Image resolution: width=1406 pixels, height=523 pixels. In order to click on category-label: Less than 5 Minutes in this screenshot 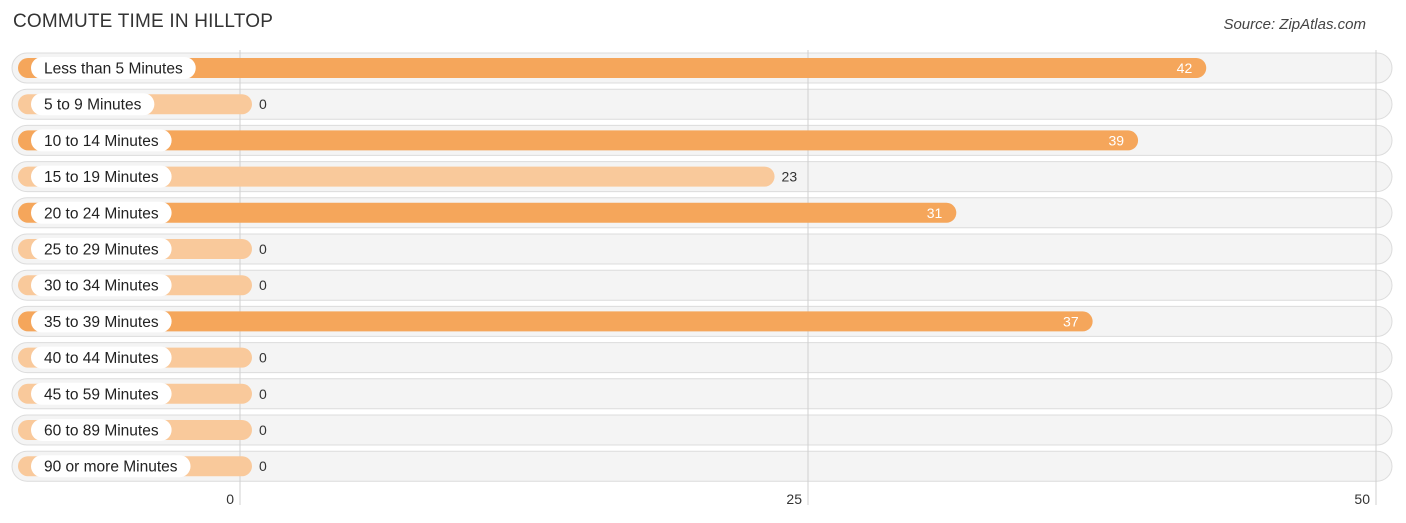, I will do `click(113, 69)`.